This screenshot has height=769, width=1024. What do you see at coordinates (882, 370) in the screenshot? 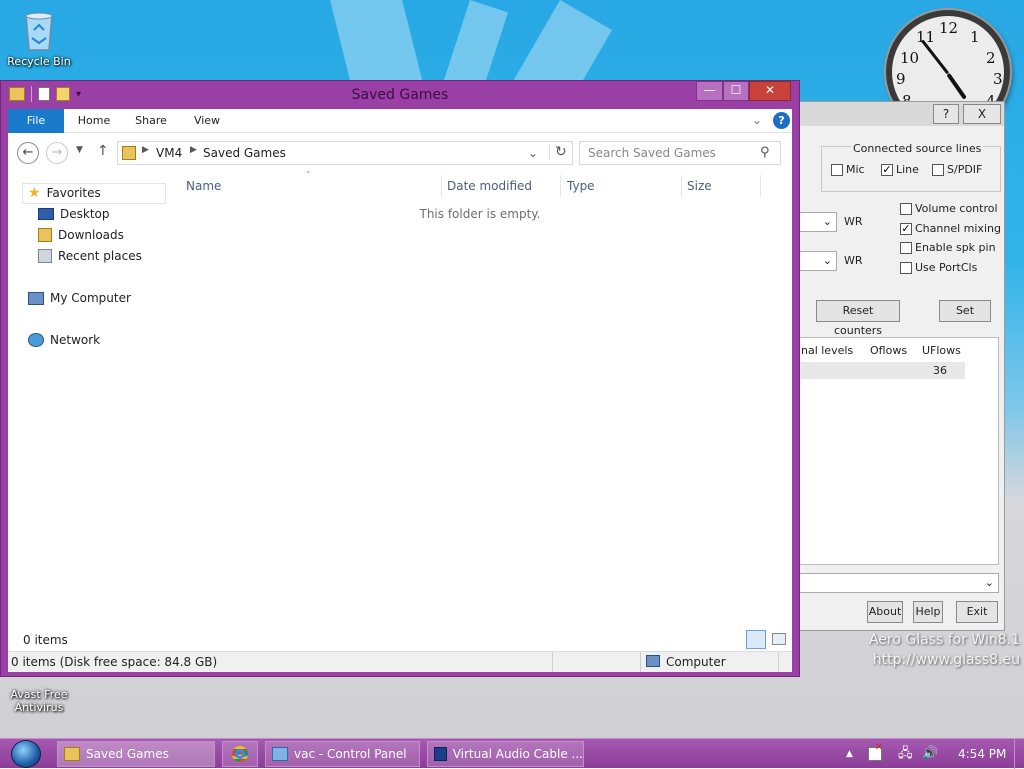
I see `table-row: 36` at bounding box center [882, 370].